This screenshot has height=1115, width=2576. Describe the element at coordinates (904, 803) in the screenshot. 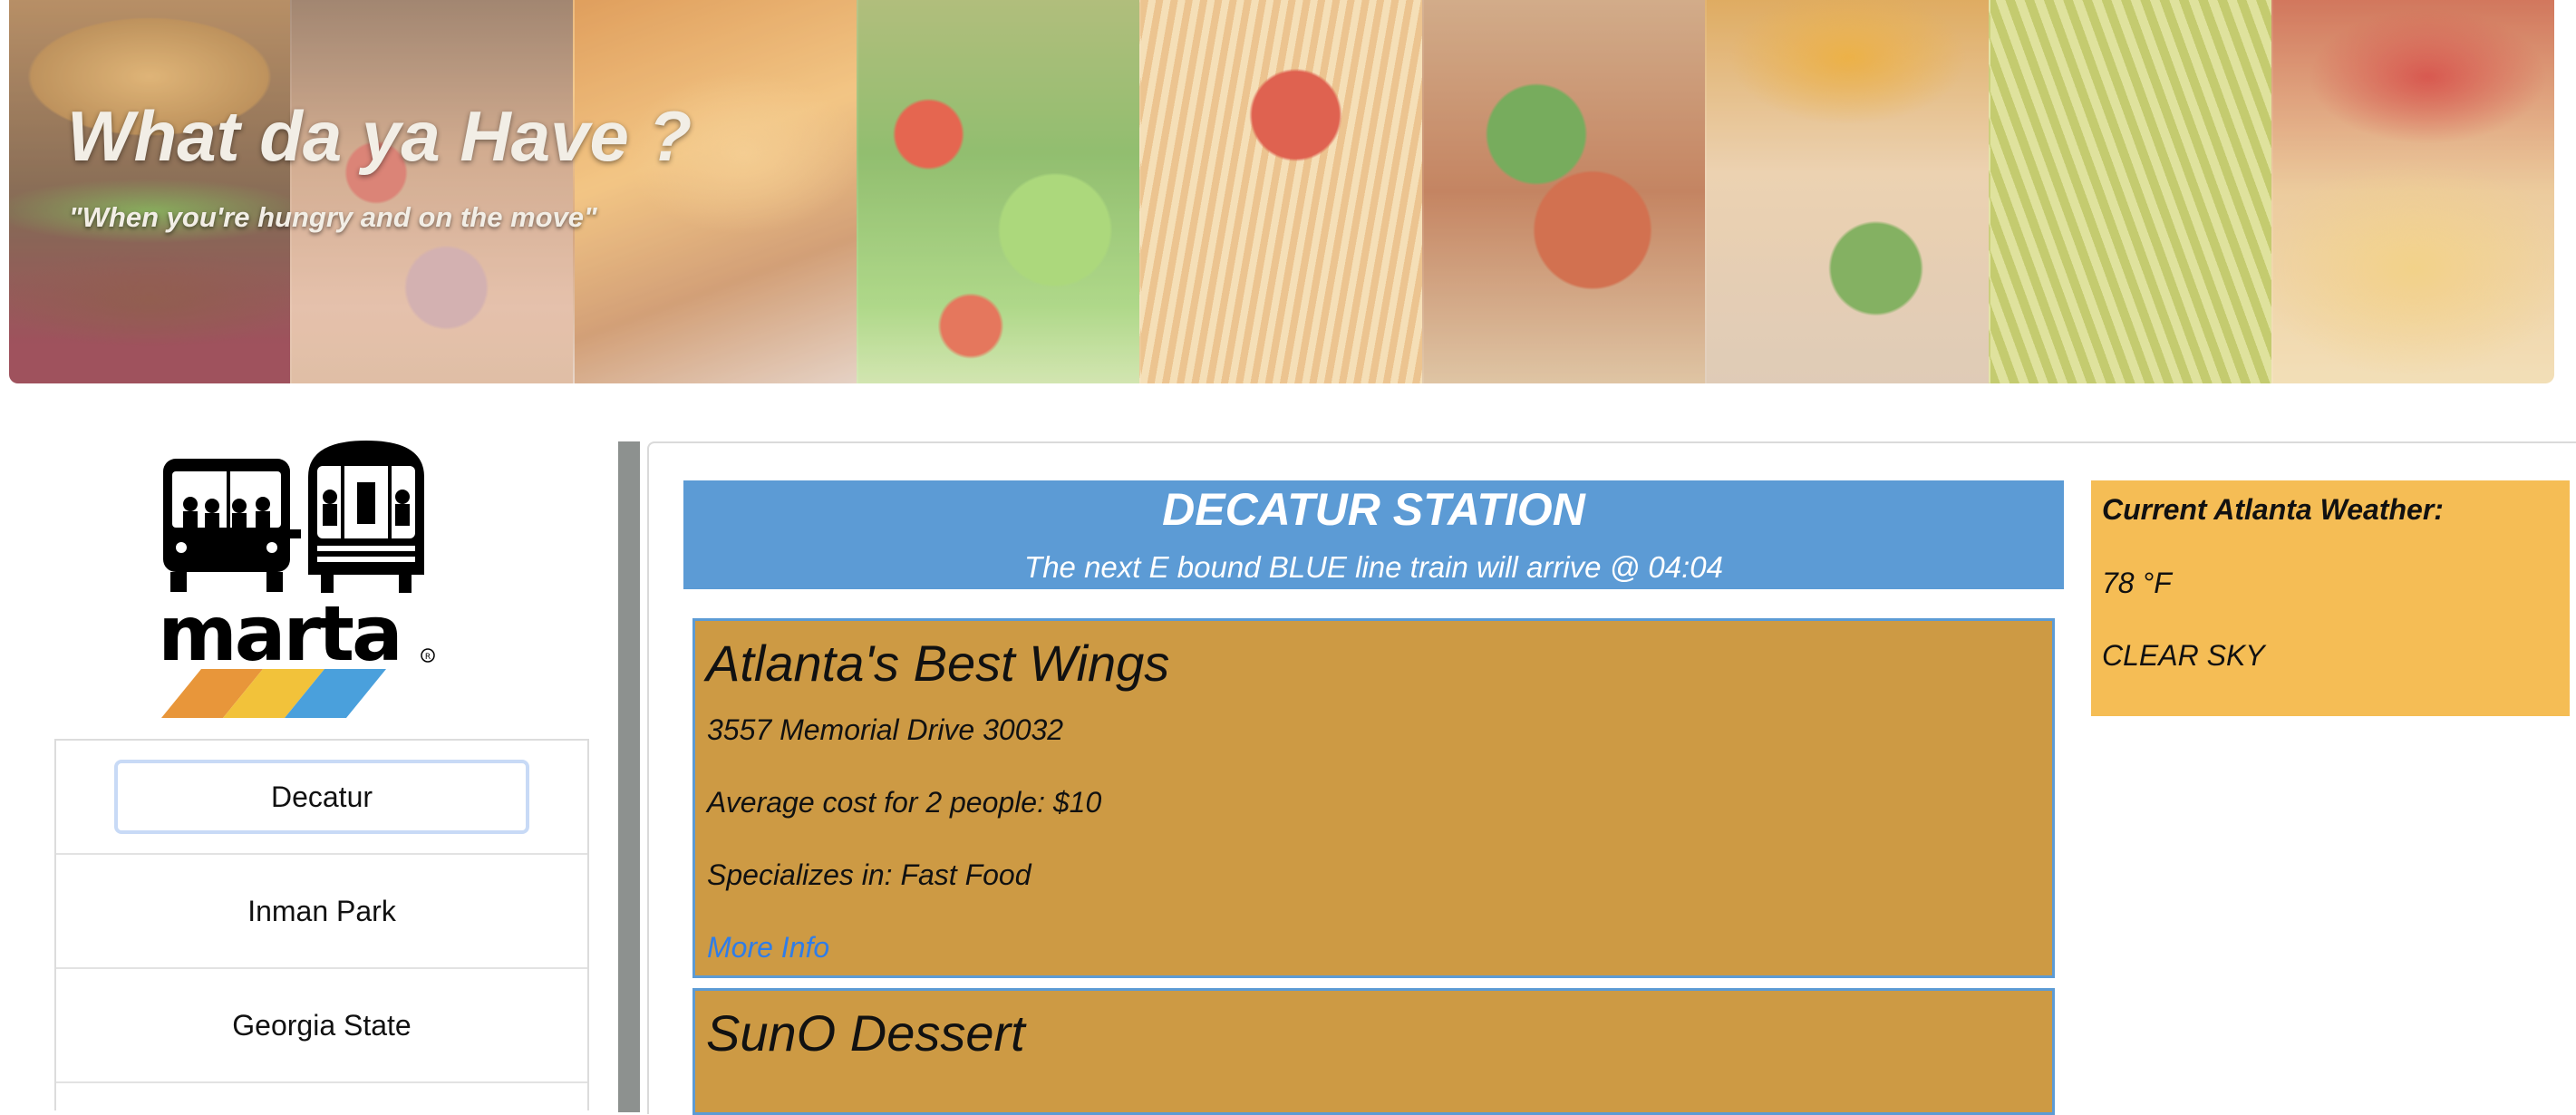

I see `restaurant-cost: Average cost for 2 people: $10` at that location.